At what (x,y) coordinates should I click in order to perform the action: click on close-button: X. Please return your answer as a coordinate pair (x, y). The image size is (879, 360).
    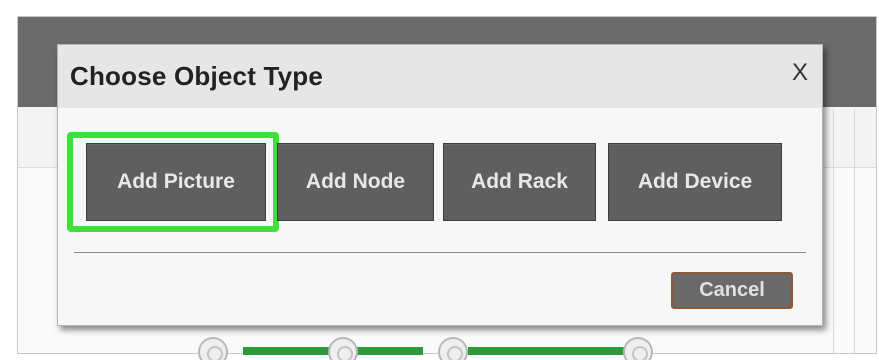
    Looking at the image, I should click on (800, 73).